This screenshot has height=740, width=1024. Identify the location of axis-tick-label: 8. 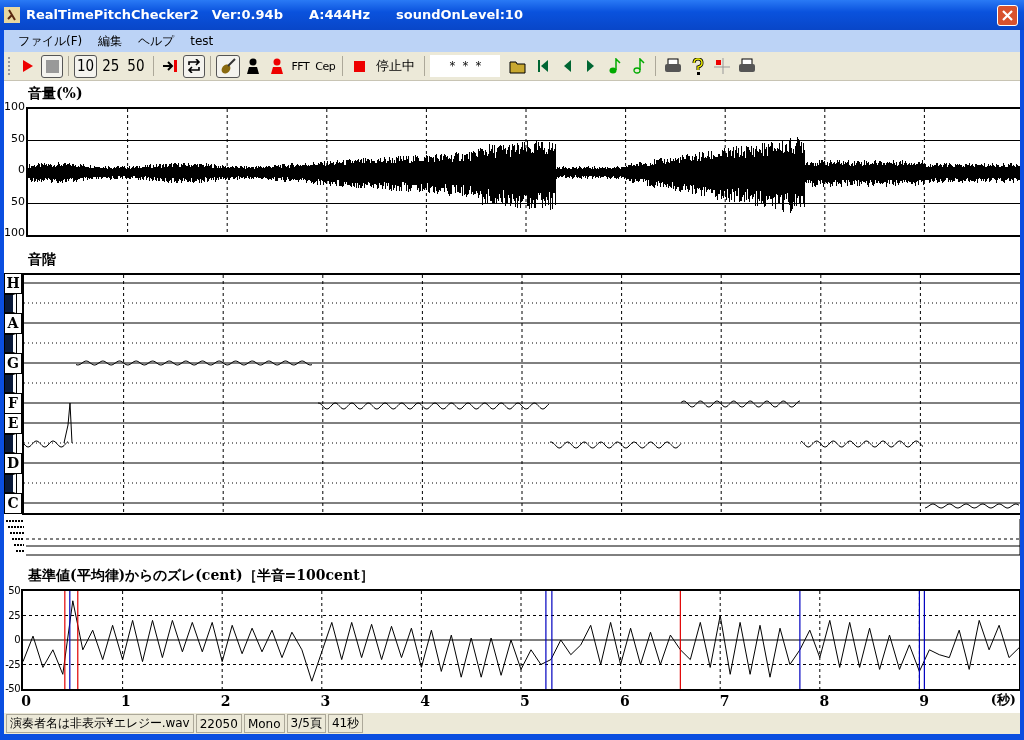
(824, 701).